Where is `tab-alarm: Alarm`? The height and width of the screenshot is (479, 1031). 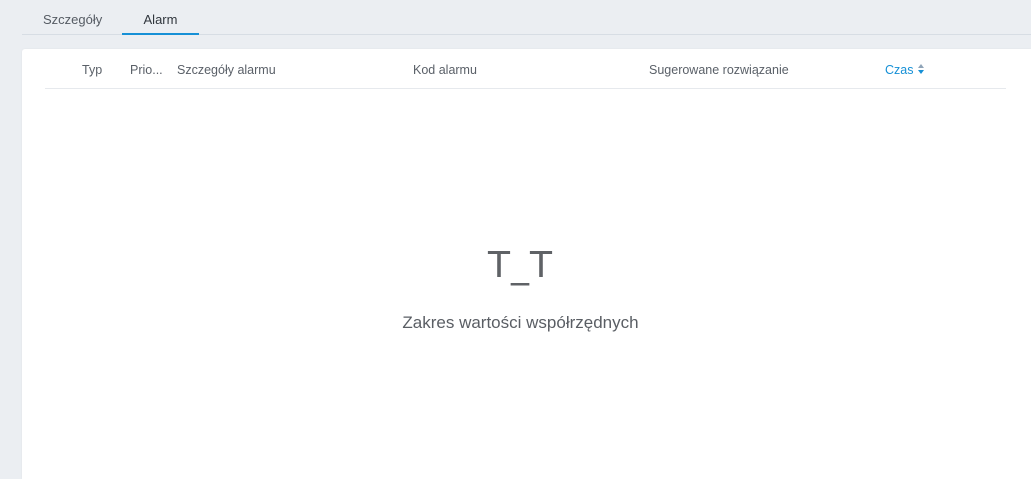 tab-alarm: Alarm is located at coordinates (160, 23).